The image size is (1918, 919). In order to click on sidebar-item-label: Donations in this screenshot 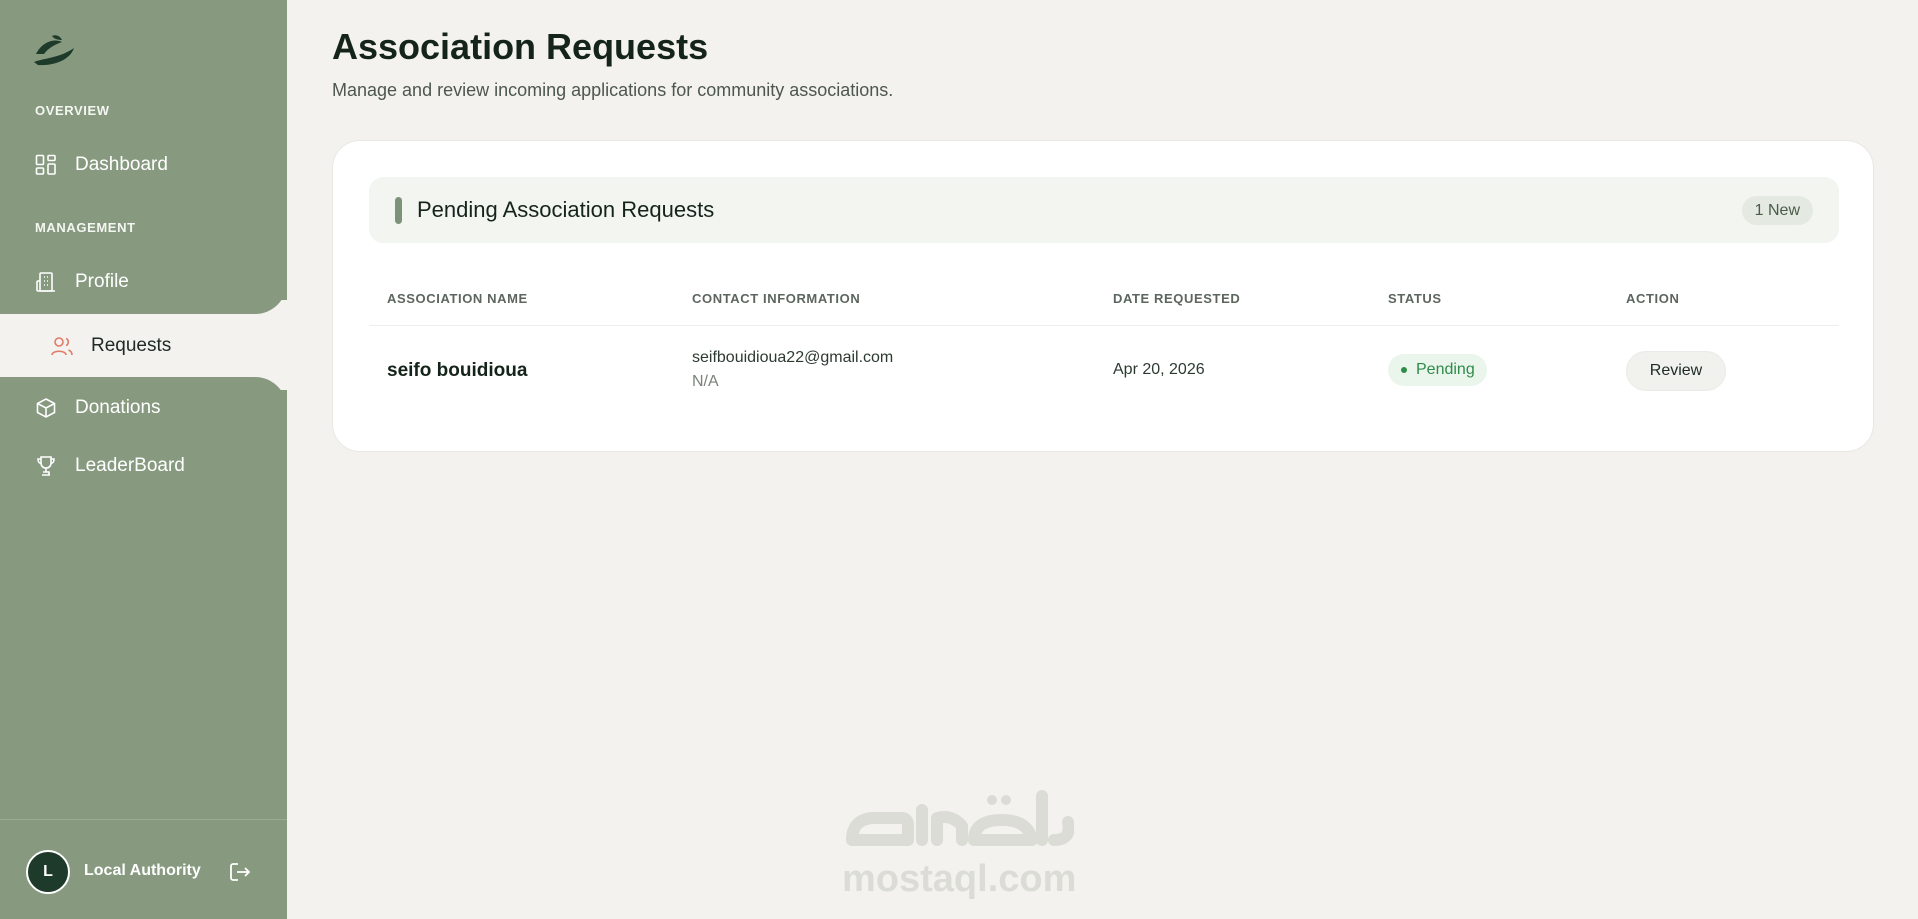, I will do `click(118, 407)`.